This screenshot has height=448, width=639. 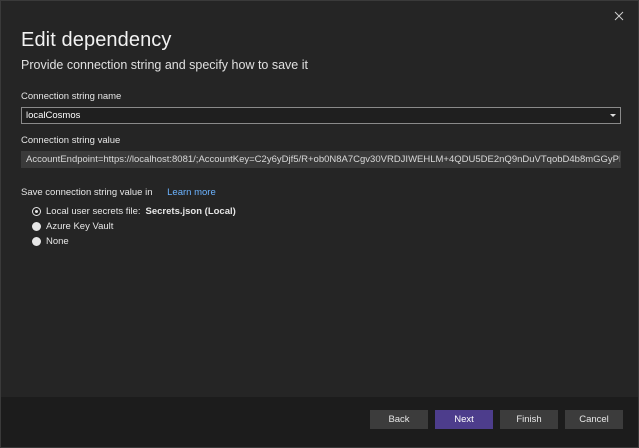 I want to click on save-location-label: Save connection string value in, so click(x=87, y=192).